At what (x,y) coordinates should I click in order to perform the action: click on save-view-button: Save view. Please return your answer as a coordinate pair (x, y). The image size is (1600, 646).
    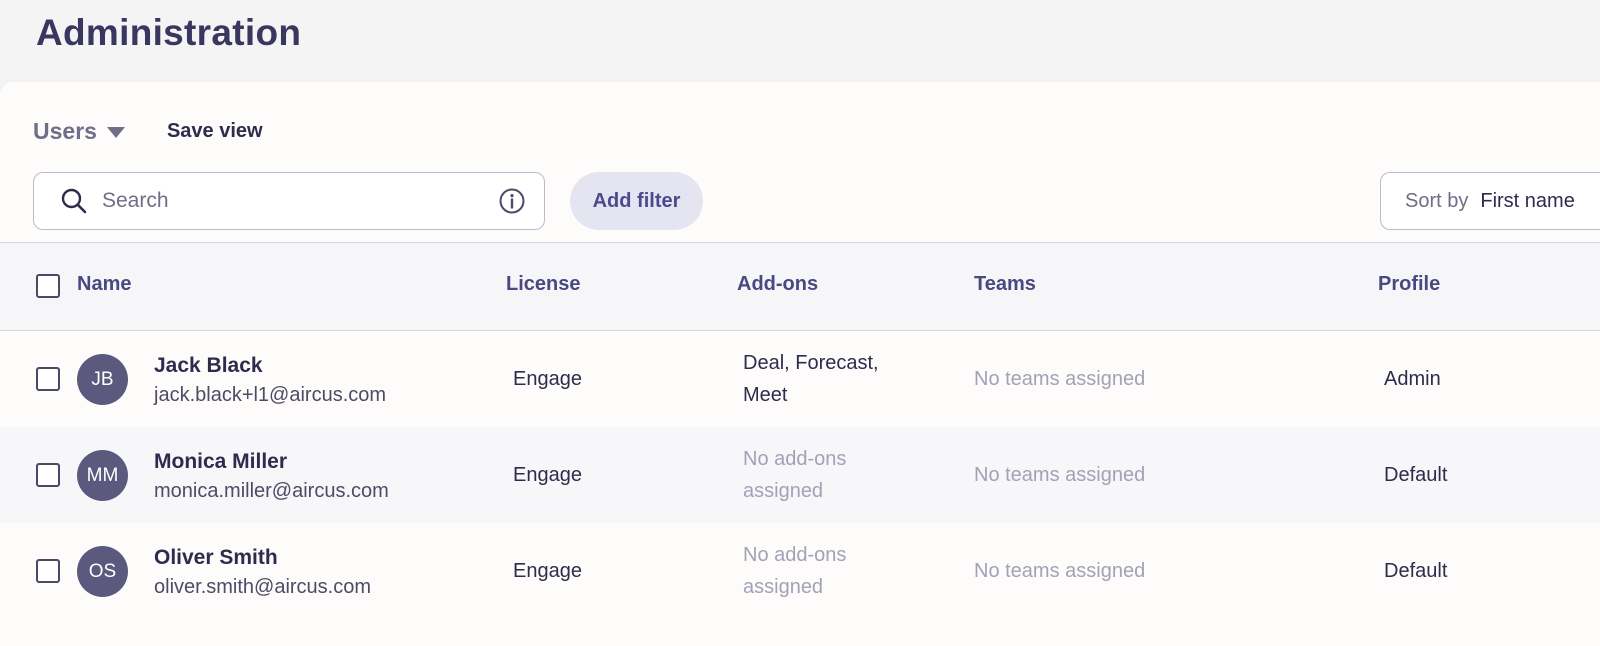
    Looking at the image, I should click on (215, 131).